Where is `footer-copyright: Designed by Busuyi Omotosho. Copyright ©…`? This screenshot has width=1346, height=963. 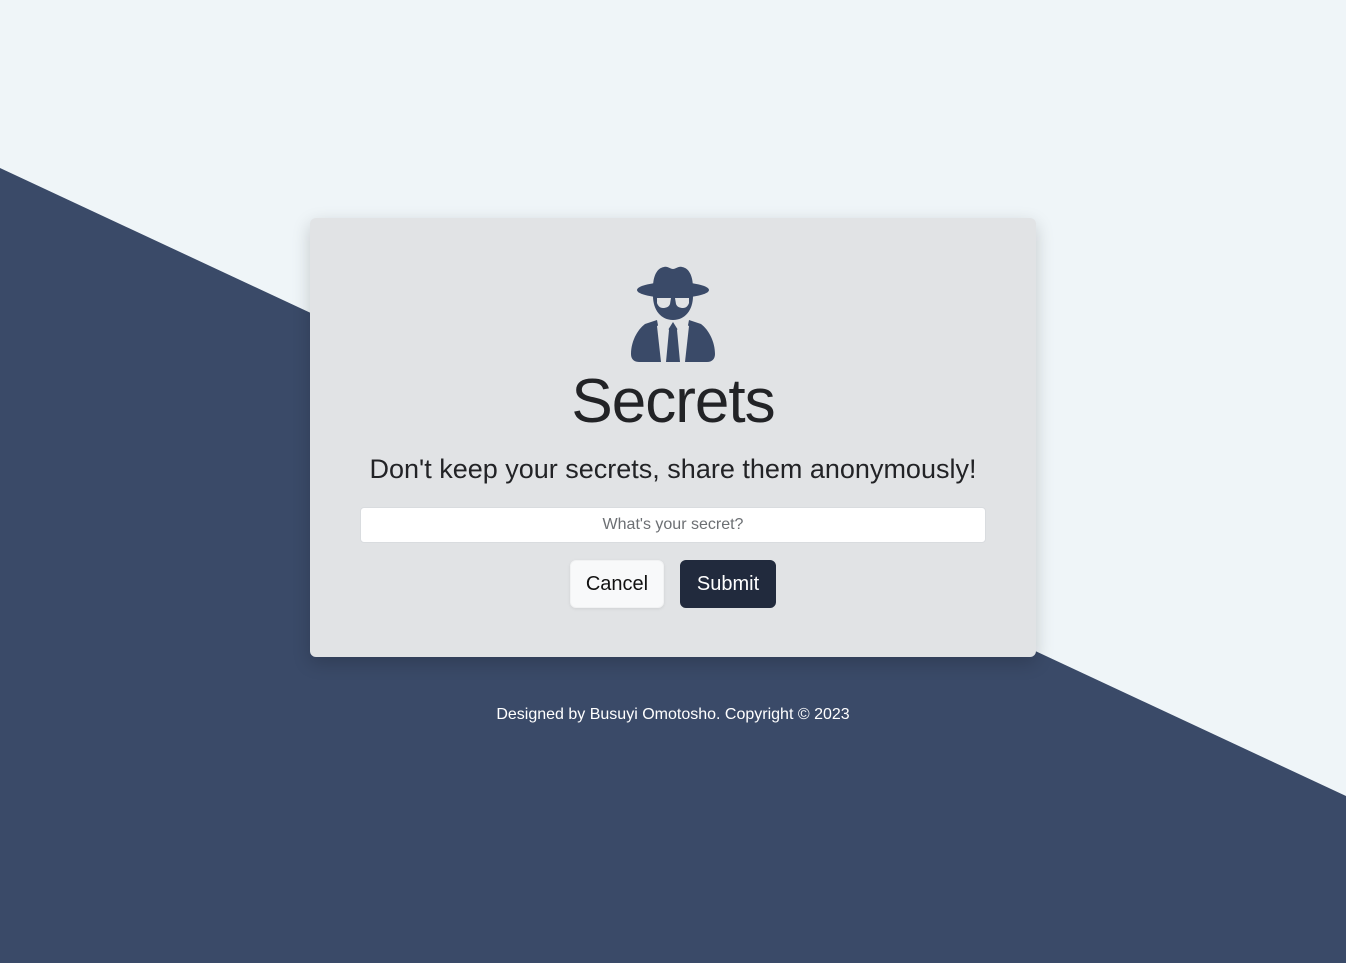
footer-copyright: Designed by Busuyi Omotosho. Copyright ©… is located at coordinates (673, 714).